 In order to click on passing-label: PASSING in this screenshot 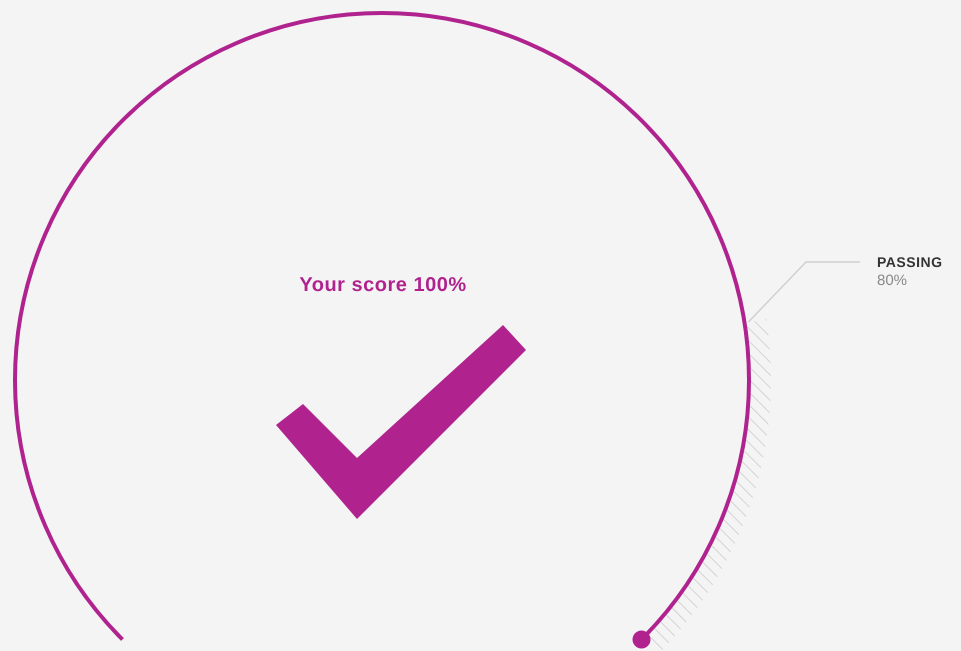, I will do `click(909, 262)`.